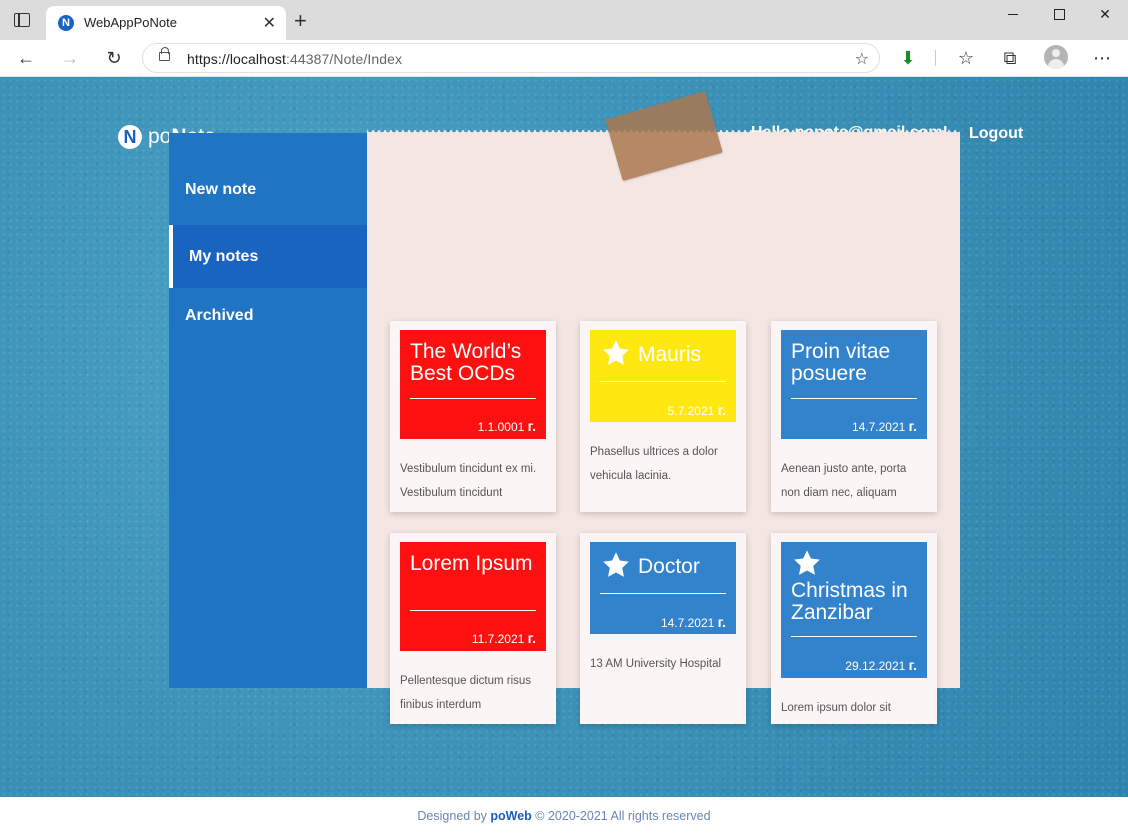 Image resolution: width=1128 pixels, height=840 pixels. What do you see at coordinates (70, 58) in the screenshot?
I see `forward-icon: →` at bounding box center [70, 58].